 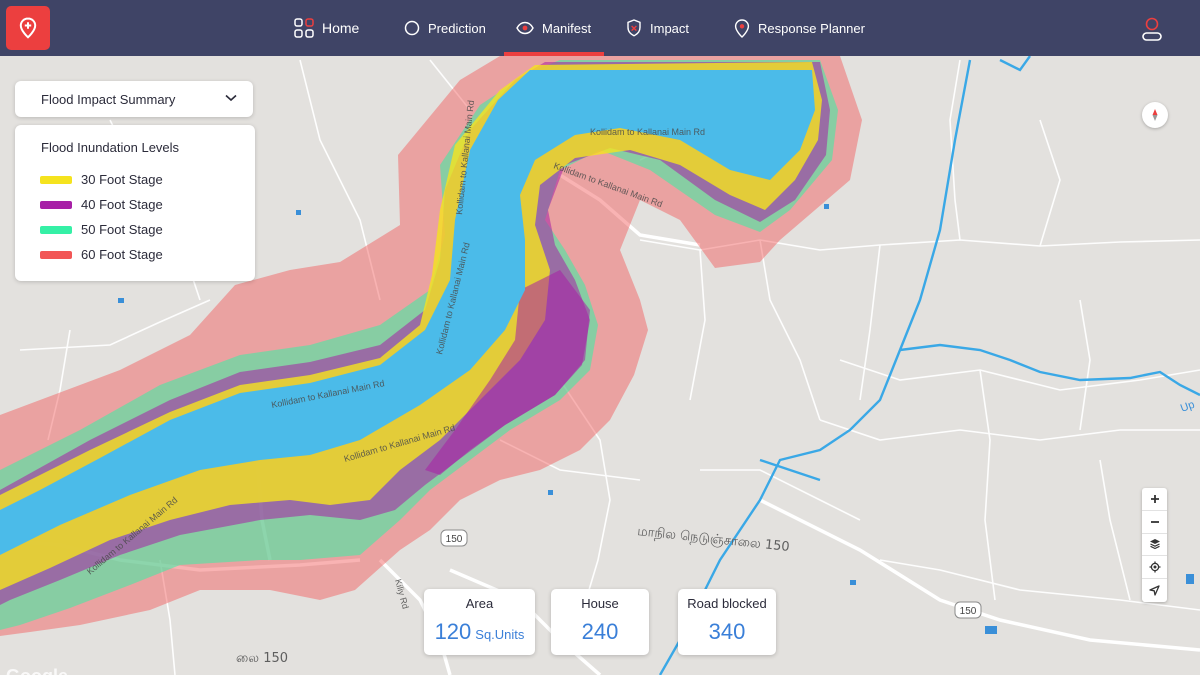 I want to click on legend-item-label: 30 Foot Stage, so click(x=122, y=179).